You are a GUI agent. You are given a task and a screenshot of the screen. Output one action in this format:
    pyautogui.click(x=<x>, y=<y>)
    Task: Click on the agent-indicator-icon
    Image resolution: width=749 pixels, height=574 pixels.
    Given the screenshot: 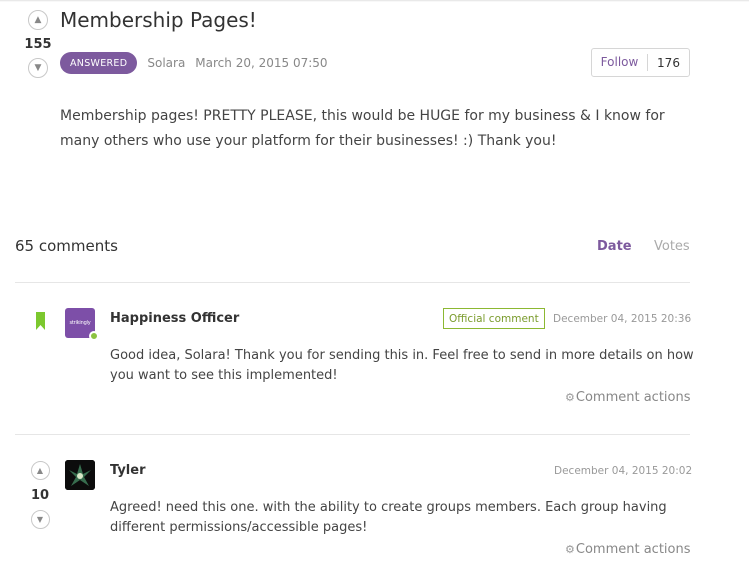 What is the action you would take?
    pyautogui.click(x=94, y=336)
    